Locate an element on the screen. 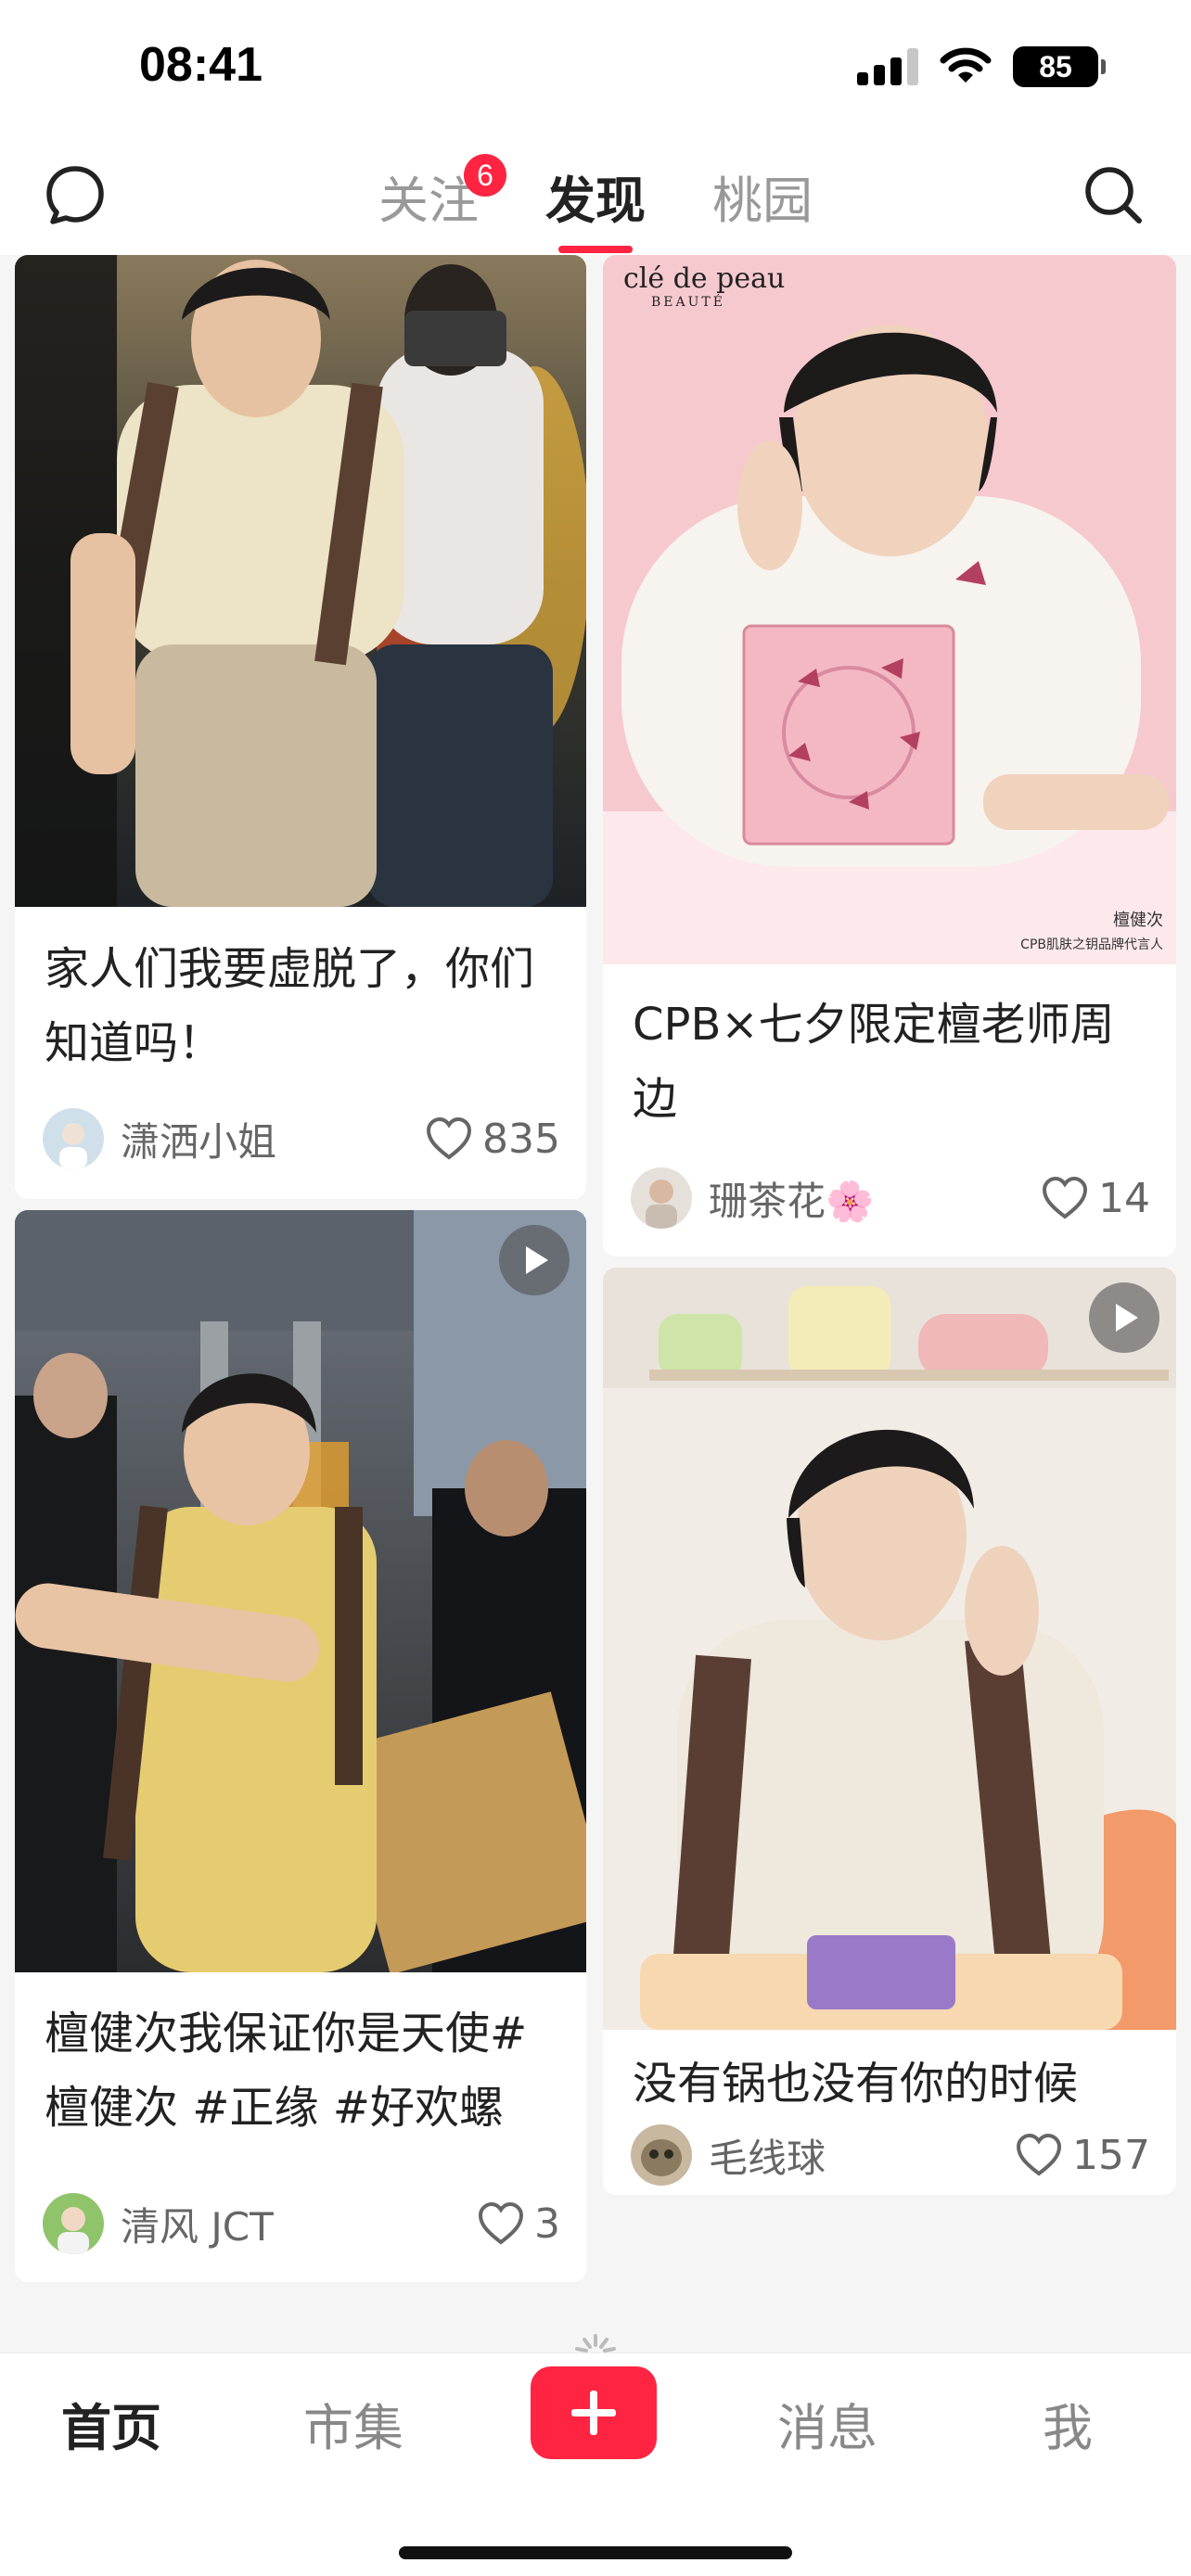 This screenshot has height=2576, width=1191. tab-label: 发现 is located at coordinates (595, 201).